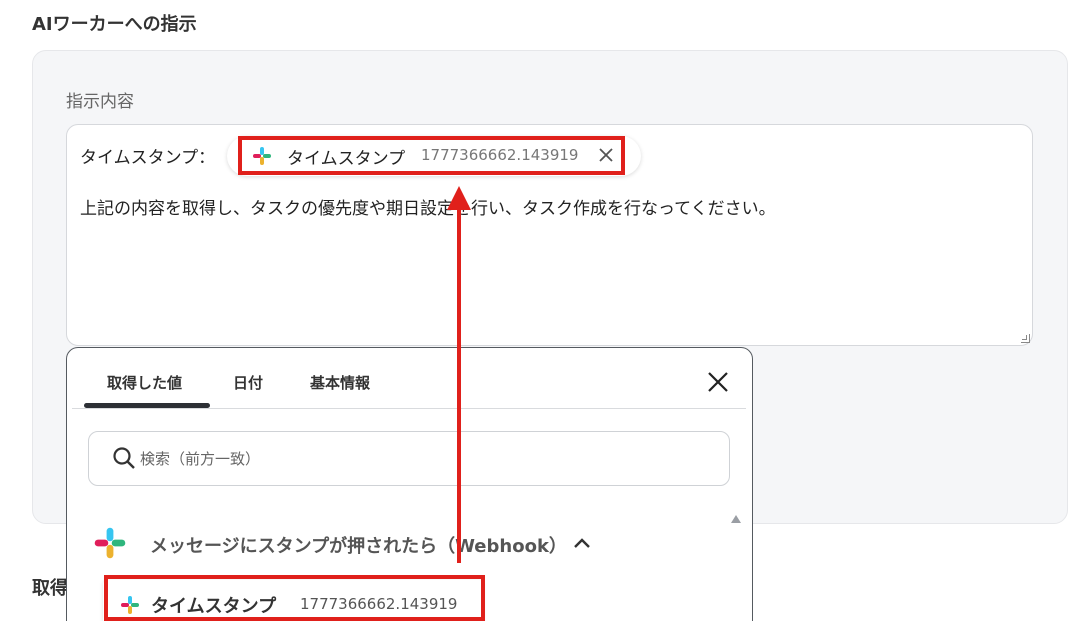 This screenshot has width=1073, height=621. What do you see at coordinates (500, 155) in the screenshot?
I see `chip-value: 1777366662.143919` at bounding box center [500, 155].